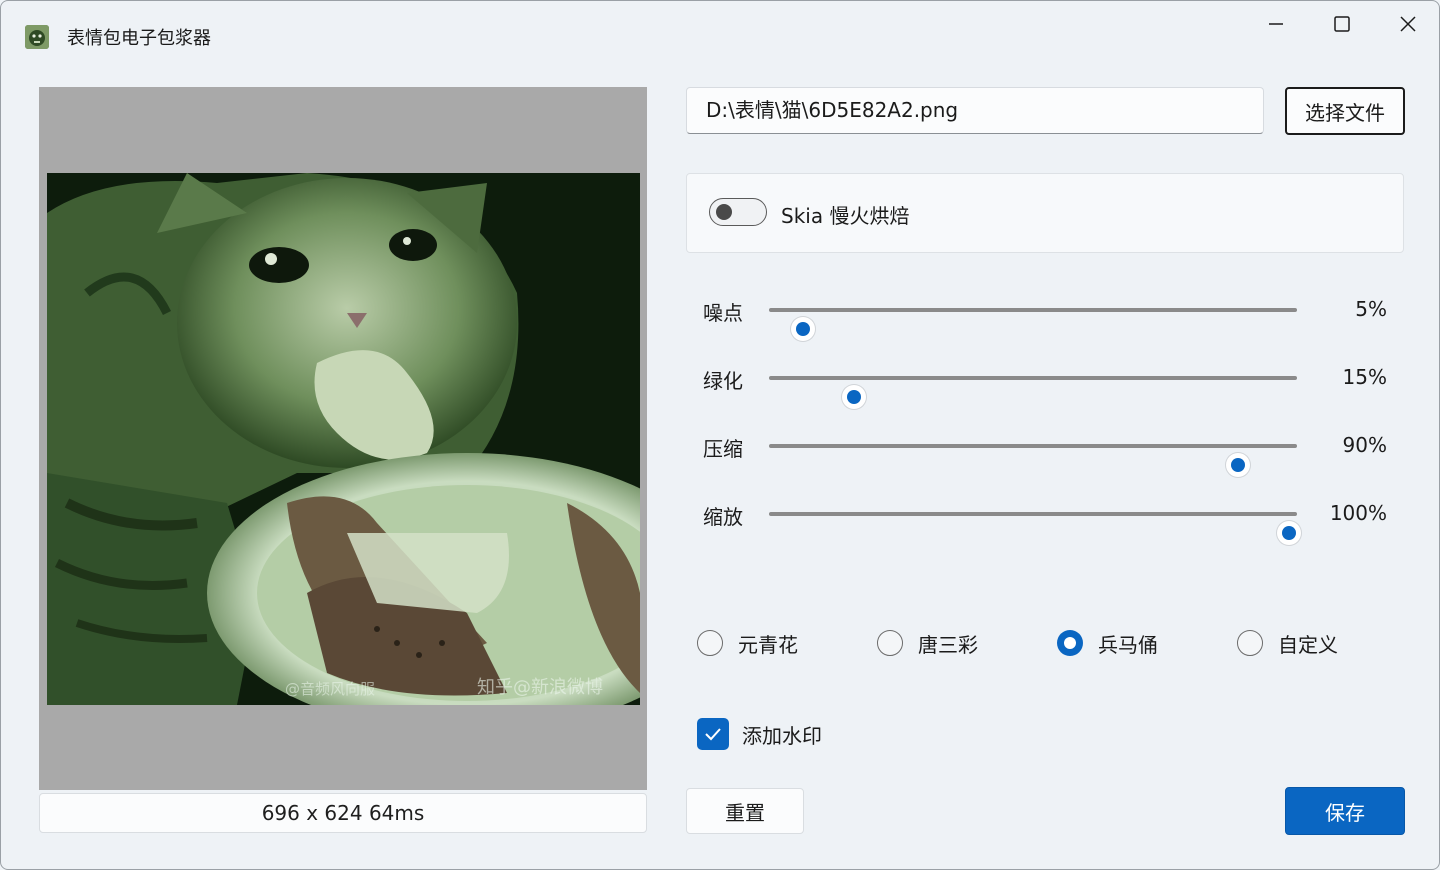  I want to click on skia-option-card: Skia 慢火烘焙, so click(1045, 213).